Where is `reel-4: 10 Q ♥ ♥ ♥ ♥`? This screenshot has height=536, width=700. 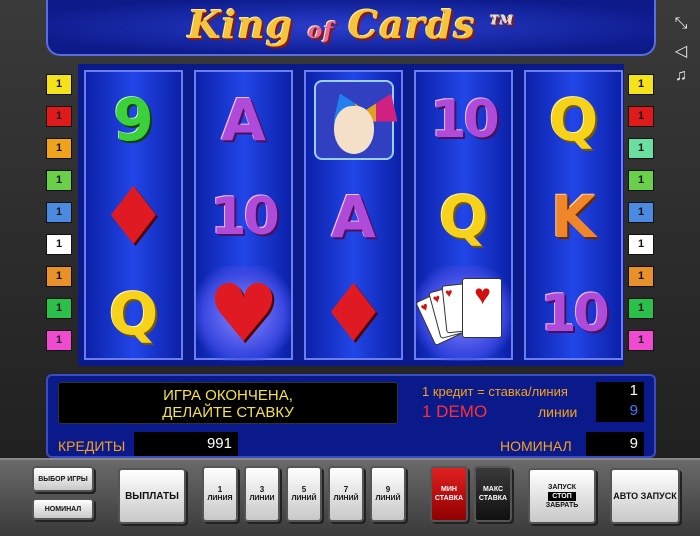
reel-4: 10 Q ♥ ♥ ♥ ♥ is located at coordinates (463, 215).